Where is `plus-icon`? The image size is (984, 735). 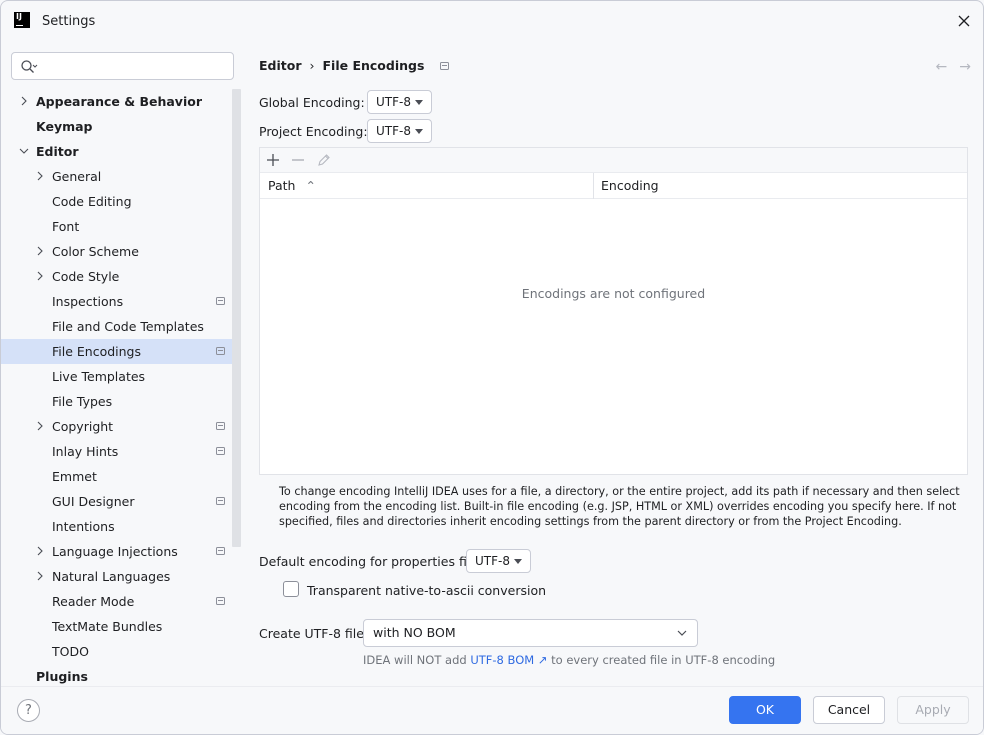 plus-icon is located at coordinates (273, 160).